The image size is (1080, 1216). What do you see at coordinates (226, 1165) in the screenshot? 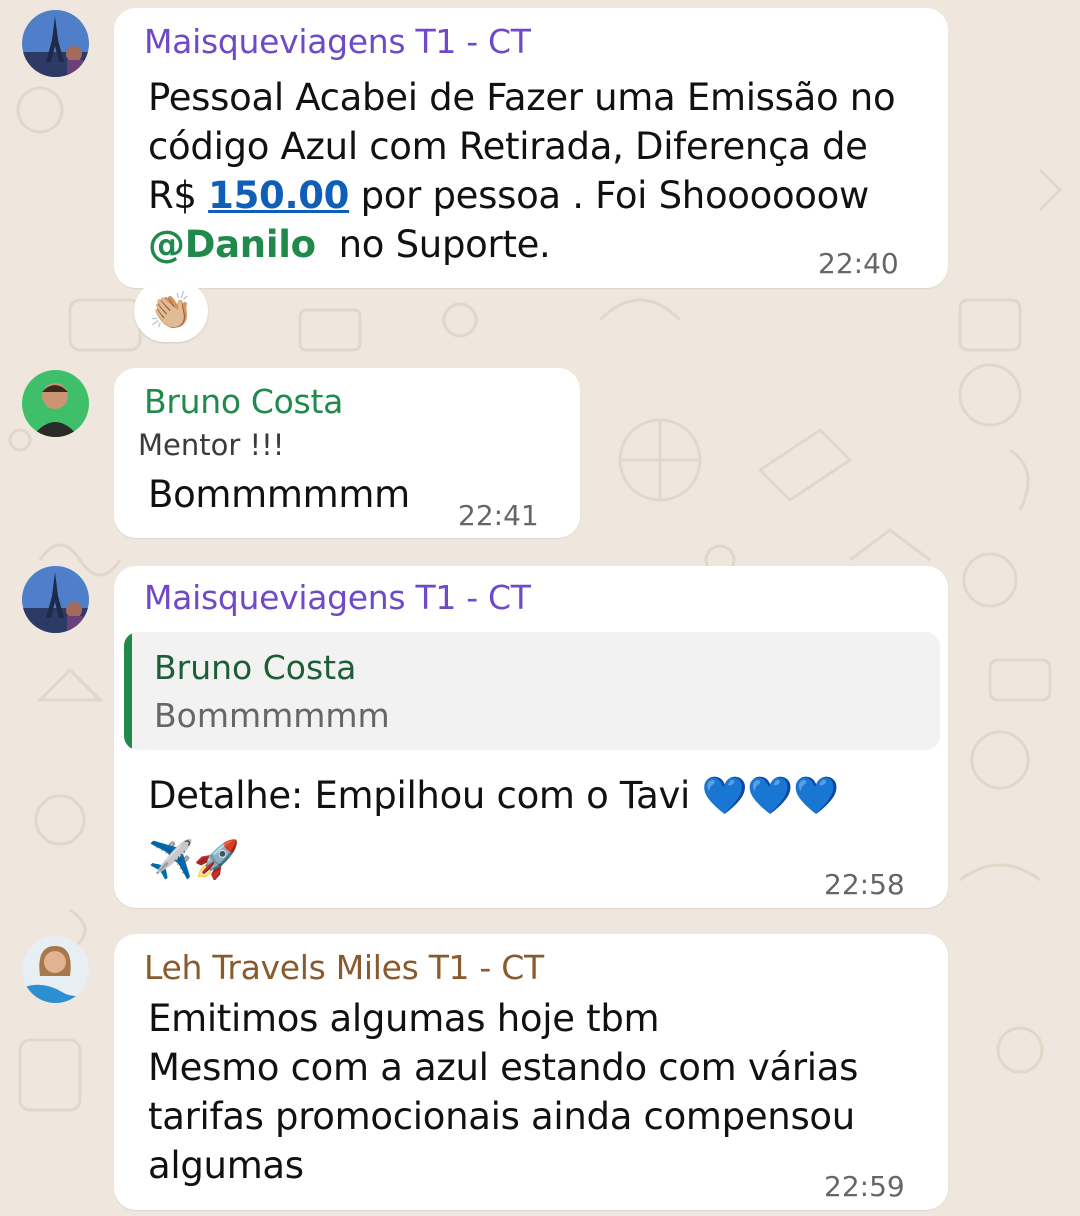
I see `message-line: algumas` at bounding box center [226, 1165].